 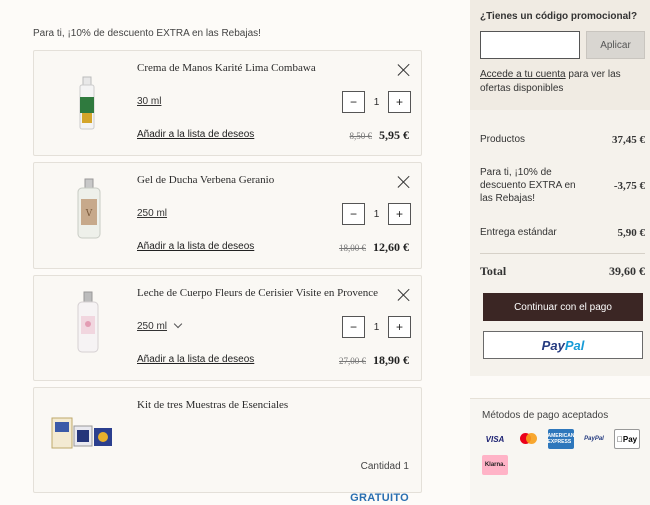 What do you see at coordinates (629, 185) in the screenshot?
I see `discount-value: -3,75 €` at bounding box center [629, 185].